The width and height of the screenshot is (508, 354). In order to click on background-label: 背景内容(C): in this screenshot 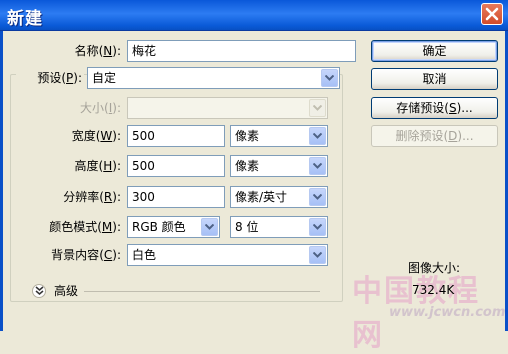, I will do `click(86, 255)`.